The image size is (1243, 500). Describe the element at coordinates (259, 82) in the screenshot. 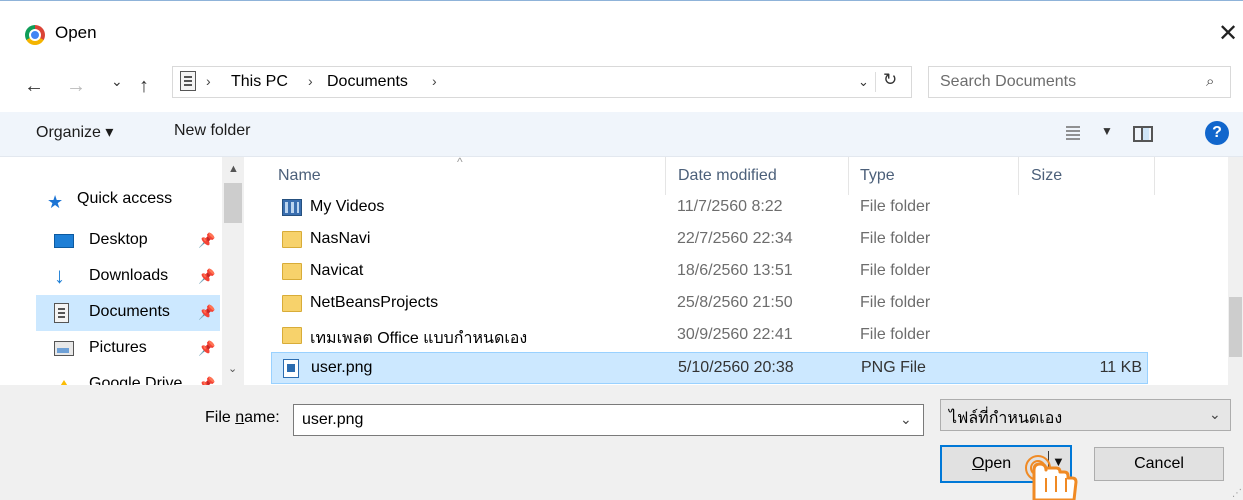

I see `breadcrumb-this-pc: This PC` at that location.